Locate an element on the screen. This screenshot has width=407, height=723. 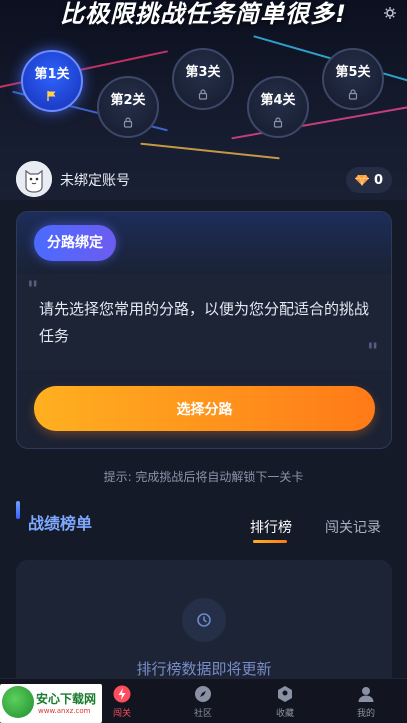
nav-label: 我的 is located at coordinates (365, 713).